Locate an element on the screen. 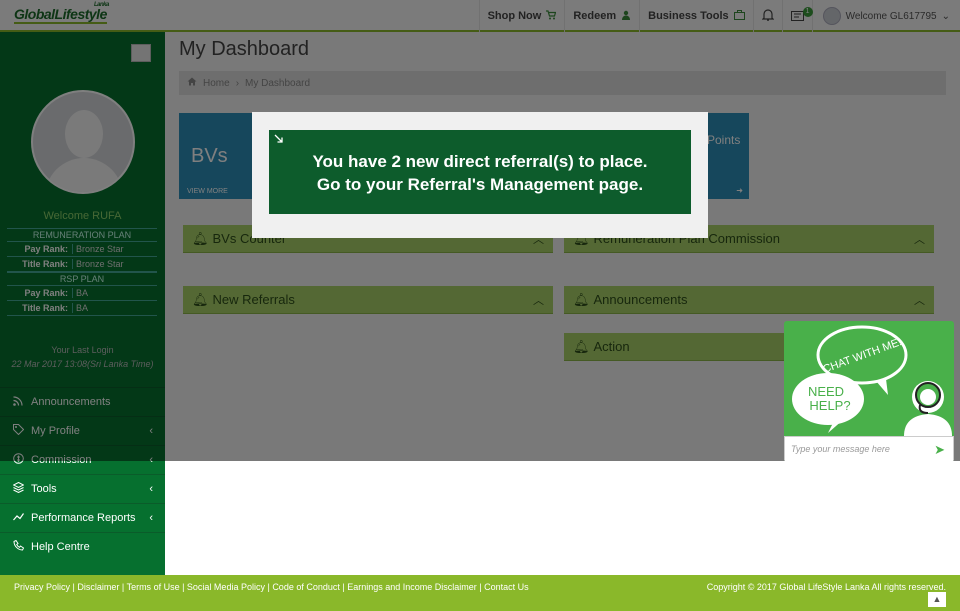 The height and width of the screenshot is (611, 960). chat-illustration: CHAT WITH ME! NEED HELP? is located at coordinates (872, 380).